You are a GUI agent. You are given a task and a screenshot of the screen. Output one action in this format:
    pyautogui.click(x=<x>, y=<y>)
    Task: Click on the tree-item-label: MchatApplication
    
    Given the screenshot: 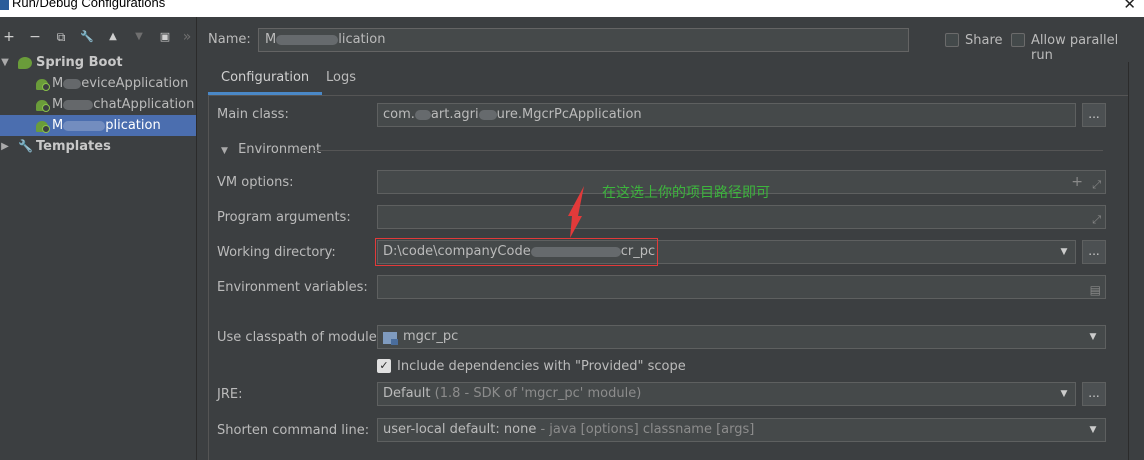 What is the action you would take?
    pyautogui.click(x=123, y=104)
    